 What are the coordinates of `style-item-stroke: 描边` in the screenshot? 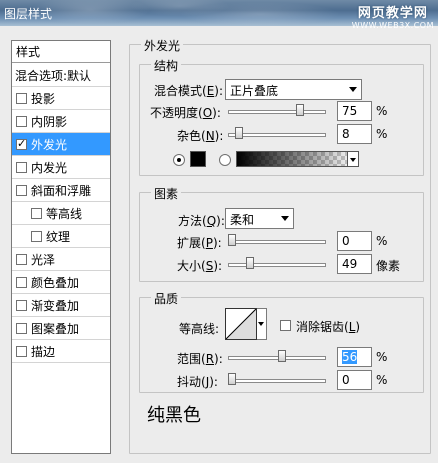 It's located at (61, 351).